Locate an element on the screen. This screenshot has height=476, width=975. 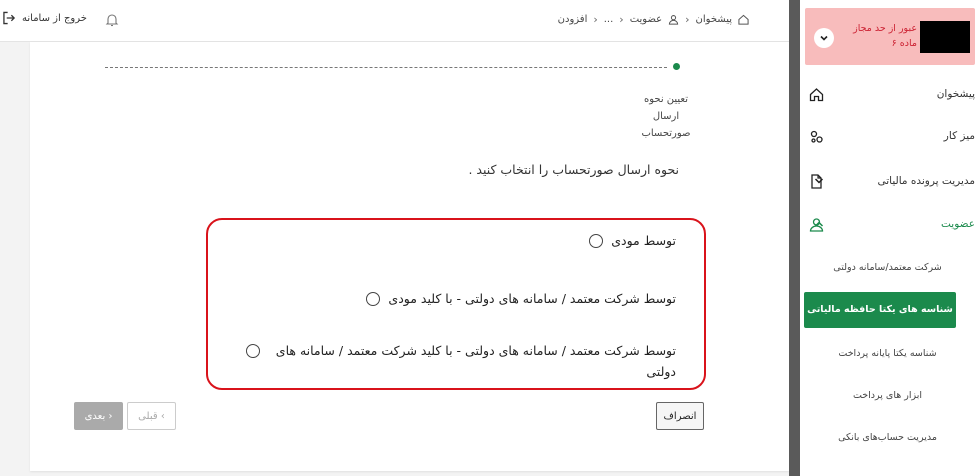
next-button: بعدی › is located at coordinates (98, 416).